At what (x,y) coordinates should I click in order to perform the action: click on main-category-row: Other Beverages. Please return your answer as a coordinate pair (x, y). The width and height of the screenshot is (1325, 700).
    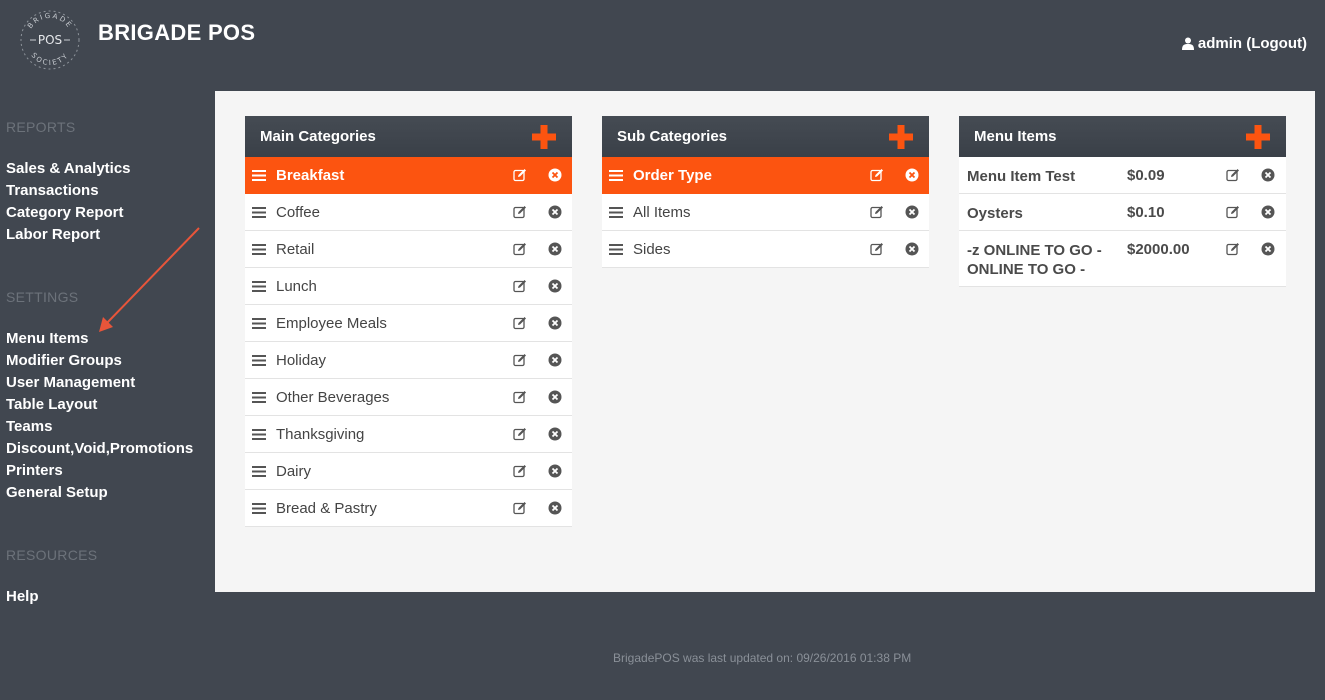
    Looking at the image, I should click on (408, 397).